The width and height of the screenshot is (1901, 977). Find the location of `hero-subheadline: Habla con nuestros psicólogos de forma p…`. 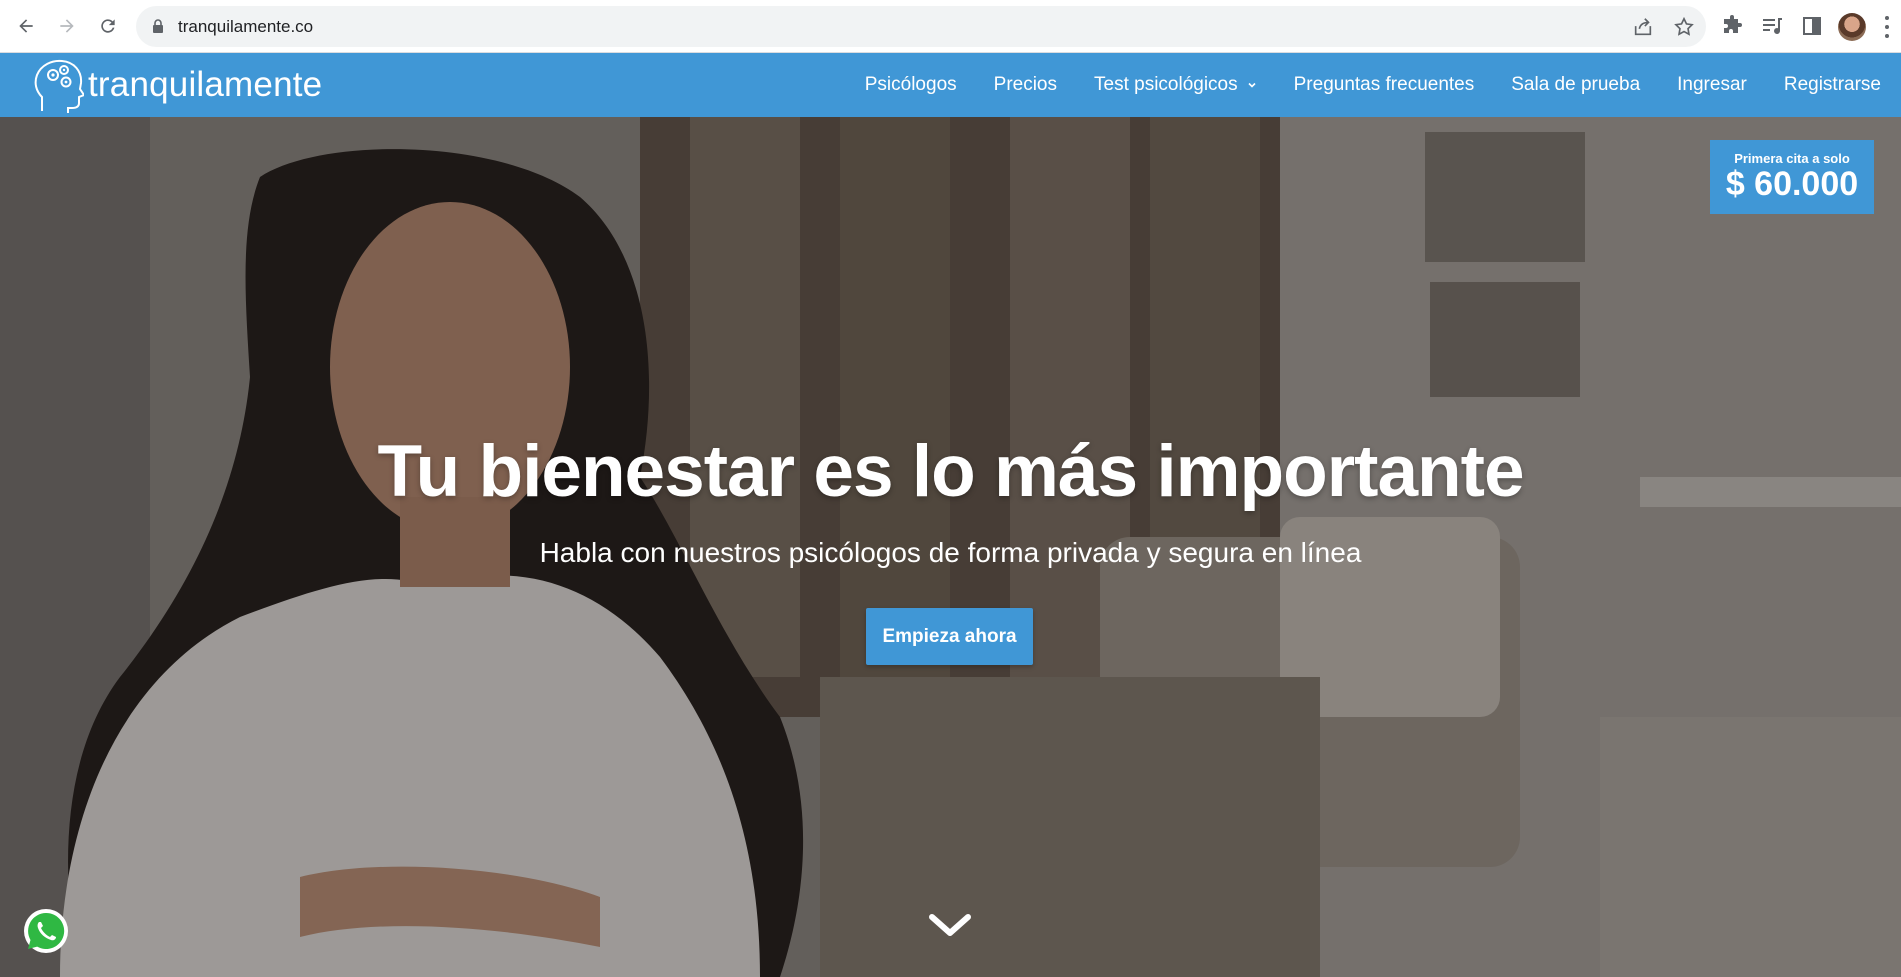

hero-subheadline: Habla con nuestros psicólogos de forma p… is located at coordinates (950, 552).